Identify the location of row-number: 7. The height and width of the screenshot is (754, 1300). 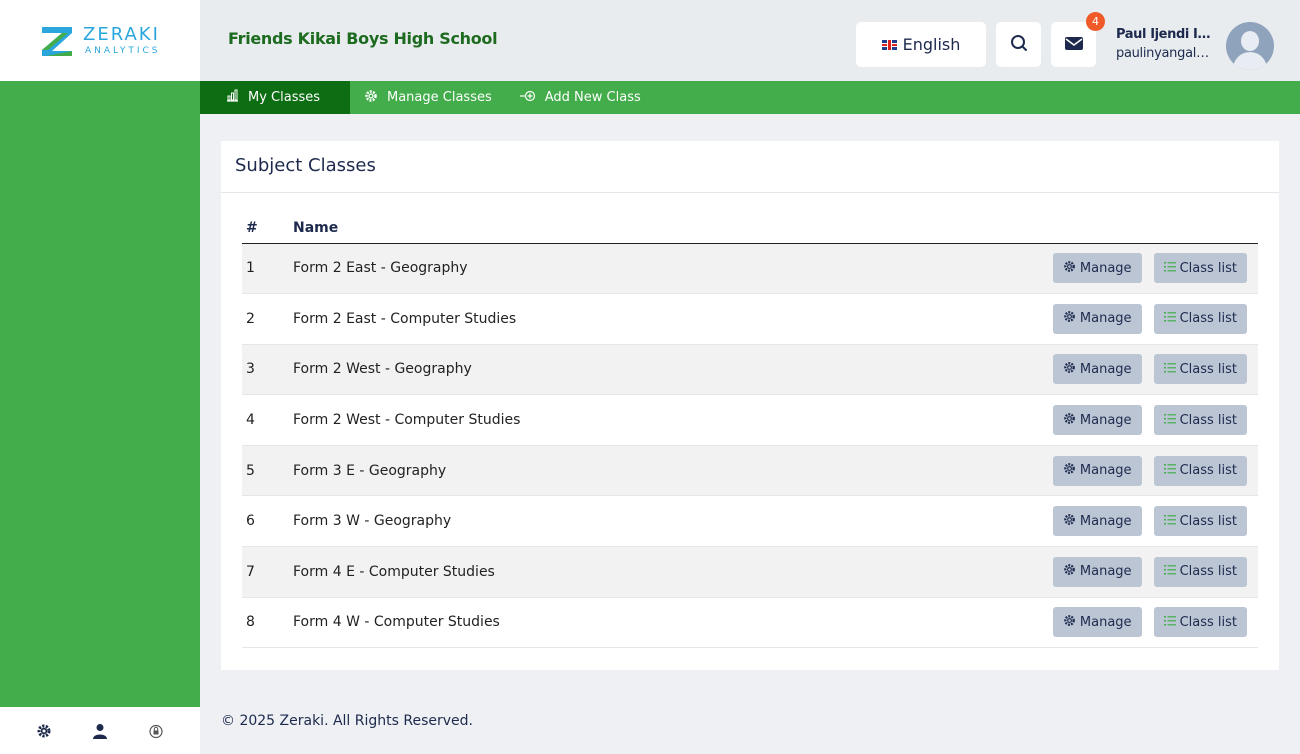
(267, 572).